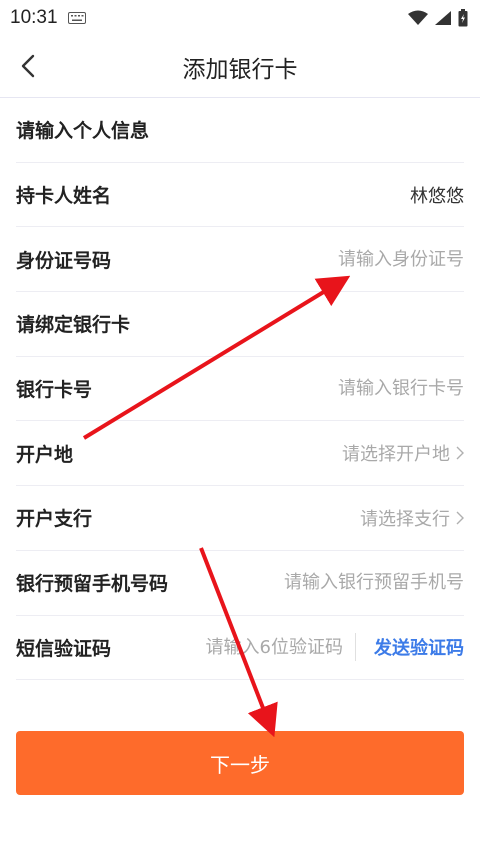 This screenshot has height=853, width=480. I want to click on back-chevron-icon, so click(28, 66).